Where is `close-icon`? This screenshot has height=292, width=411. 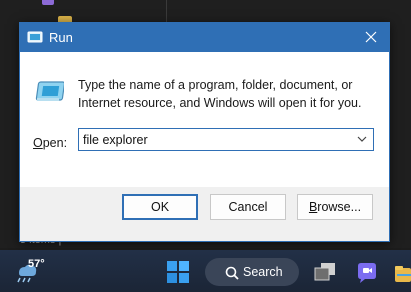 close-icon is located at coordinates (371, 37).